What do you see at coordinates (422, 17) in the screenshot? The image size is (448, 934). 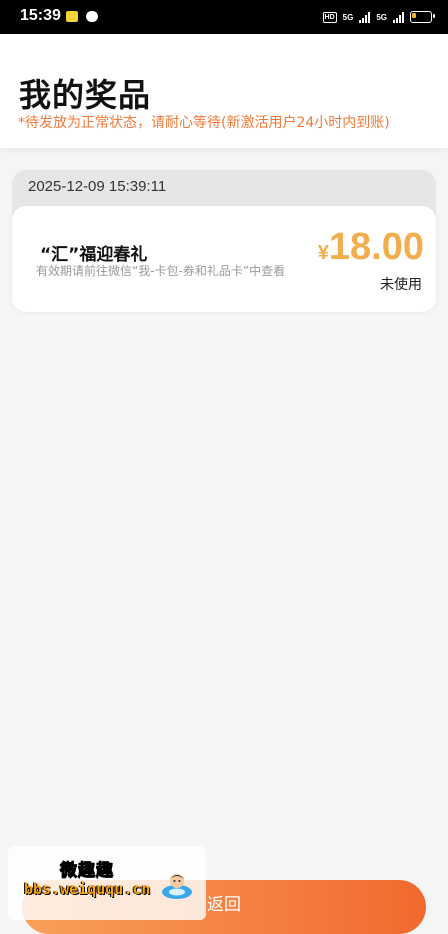 I see `battery-icon` at bounding box center [422, 17].